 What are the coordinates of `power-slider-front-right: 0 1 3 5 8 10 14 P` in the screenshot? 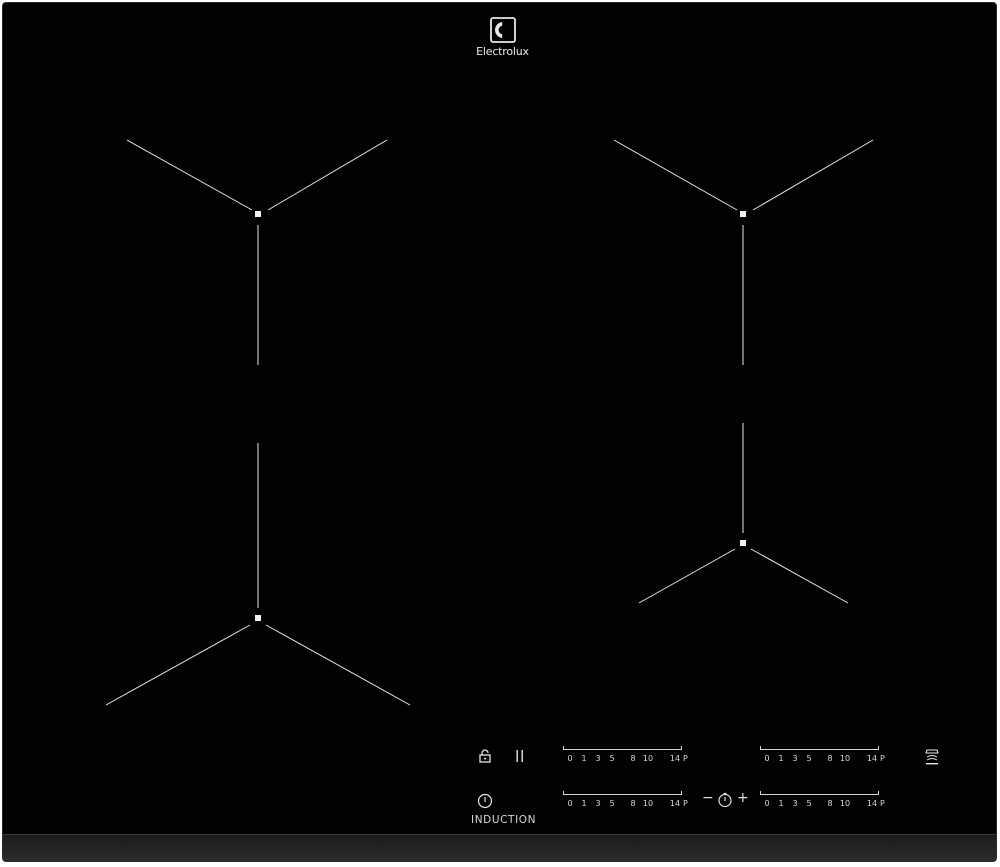 It's located at (823, 802).